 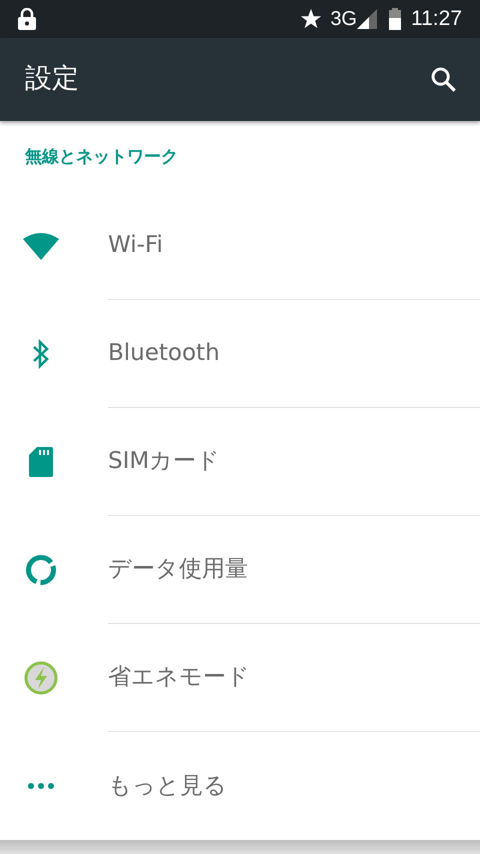 What do you see at coordinates (179, 677) in the screenshot?
I see `item-label: 省エネモード` at bounding box center [179, 677].